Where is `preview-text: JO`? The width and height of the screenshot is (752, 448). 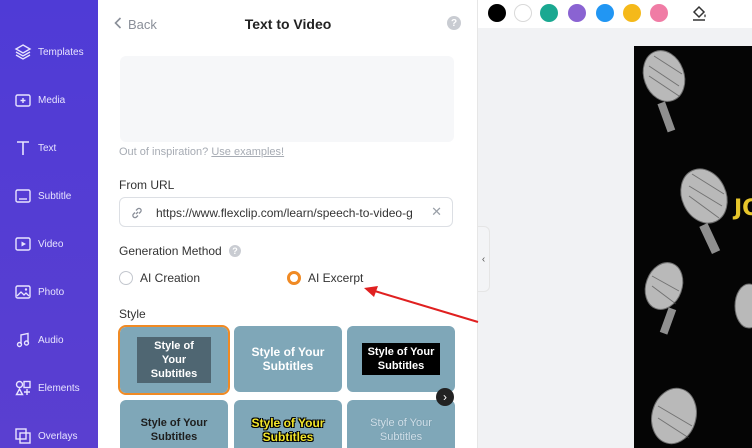 preview-text: JO is located at coordinates (743, 208).